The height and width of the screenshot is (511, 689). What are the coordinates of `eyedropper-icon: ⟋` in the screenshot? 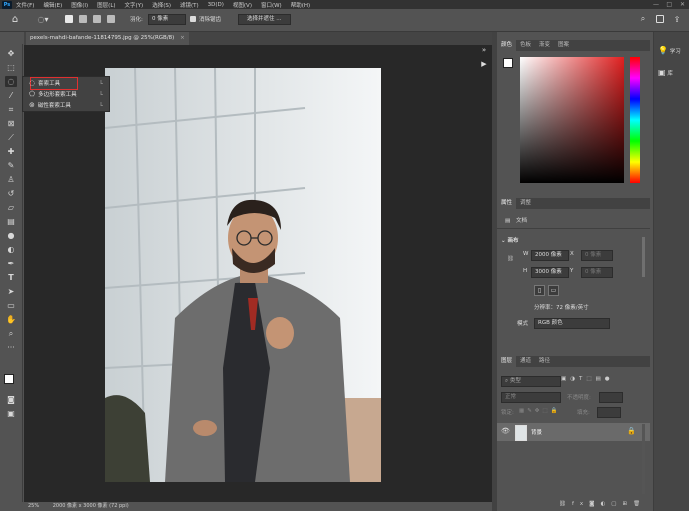 It's located at (11, 137).